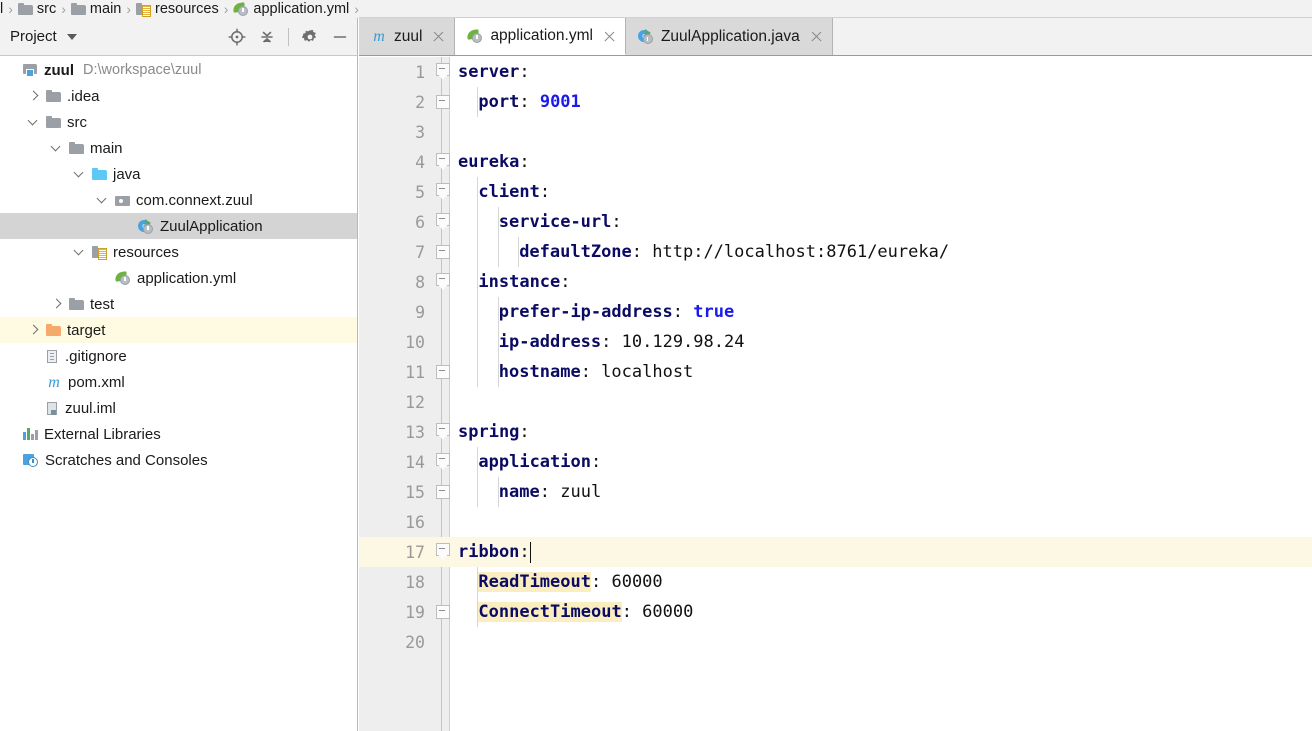 Image resolution: width=1312 pixels, height=731 pixels. I want to click on module-icon, so click(30, 70).